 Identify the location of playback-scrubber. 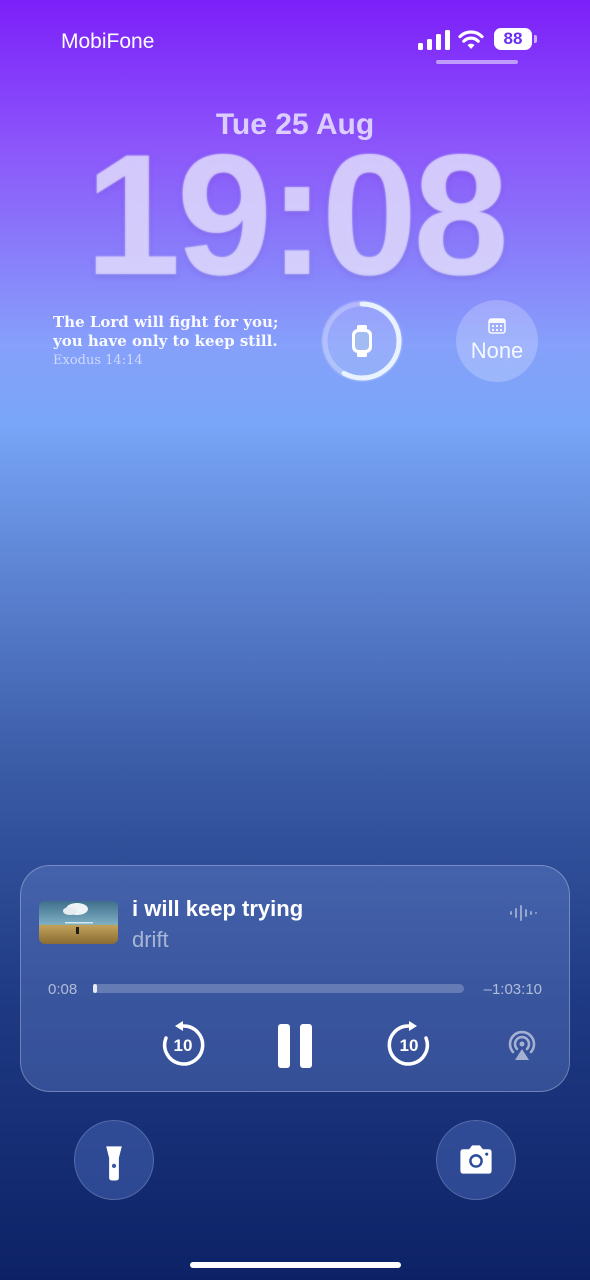
(278, 988).